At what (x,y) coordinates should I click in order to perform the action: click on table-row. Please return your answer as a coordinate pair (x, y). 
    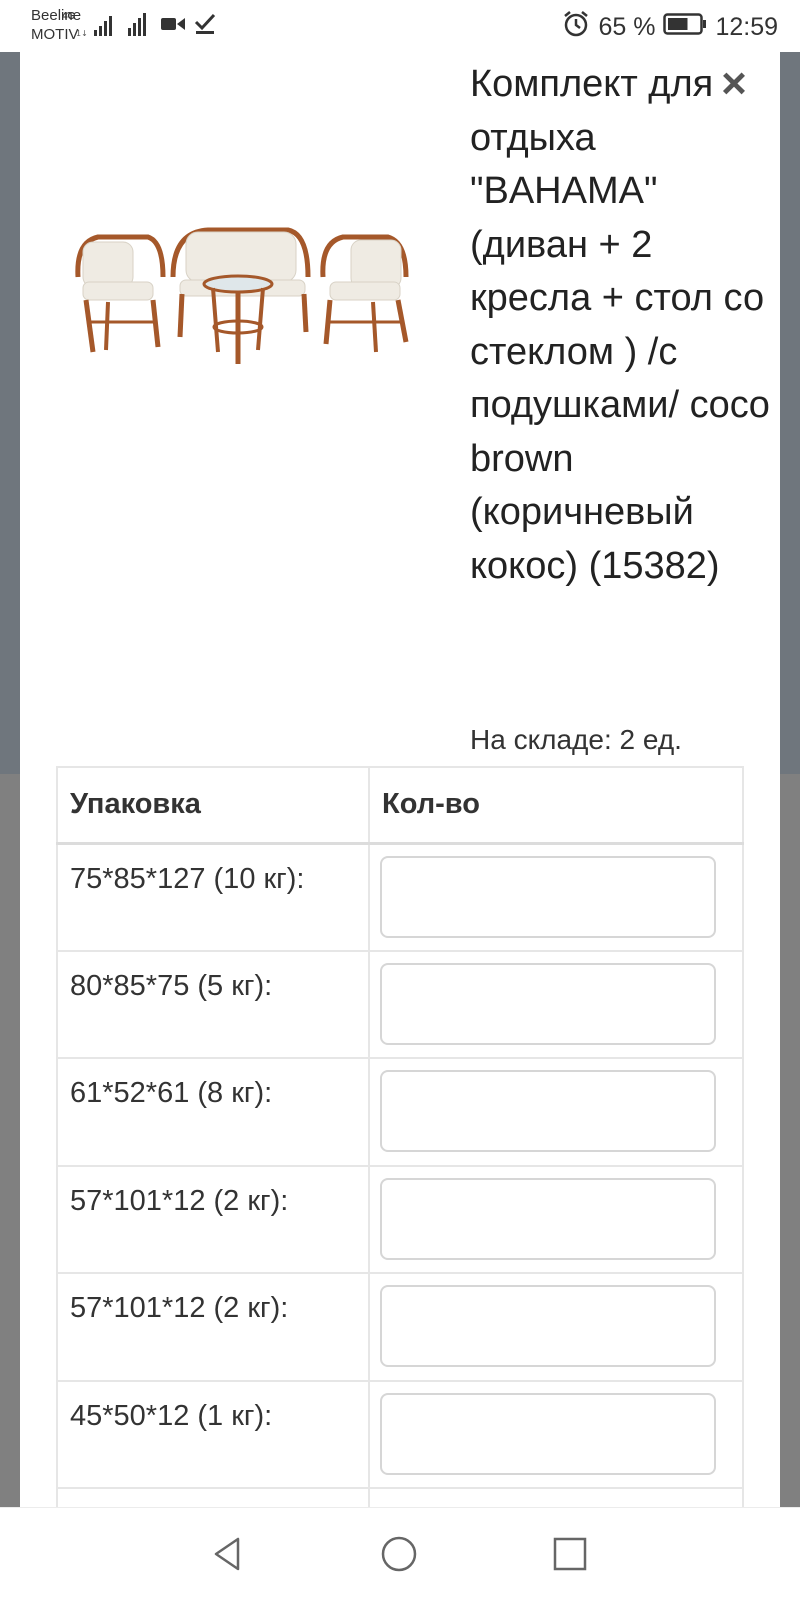
    Looking at the image, I should click on (400, 1497).